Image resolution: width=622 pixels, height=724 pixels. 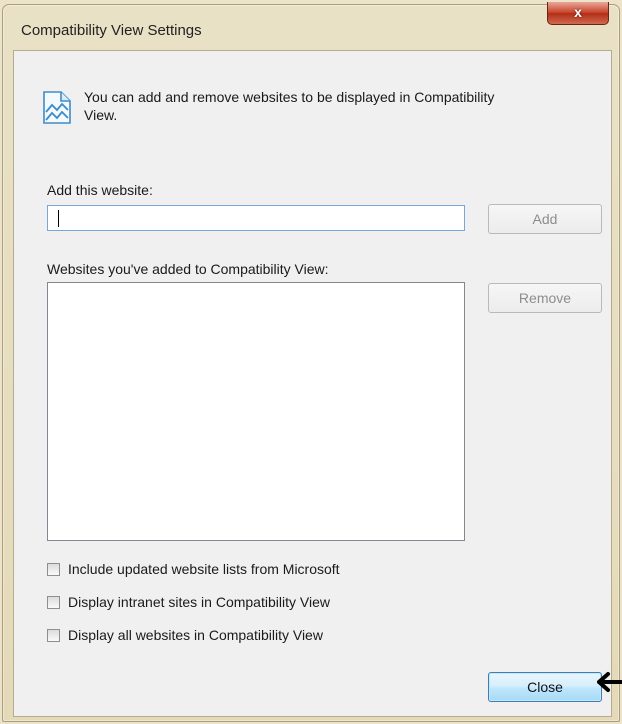 I want to click on pointer-arrow-icon, so click(x=609, y=682).